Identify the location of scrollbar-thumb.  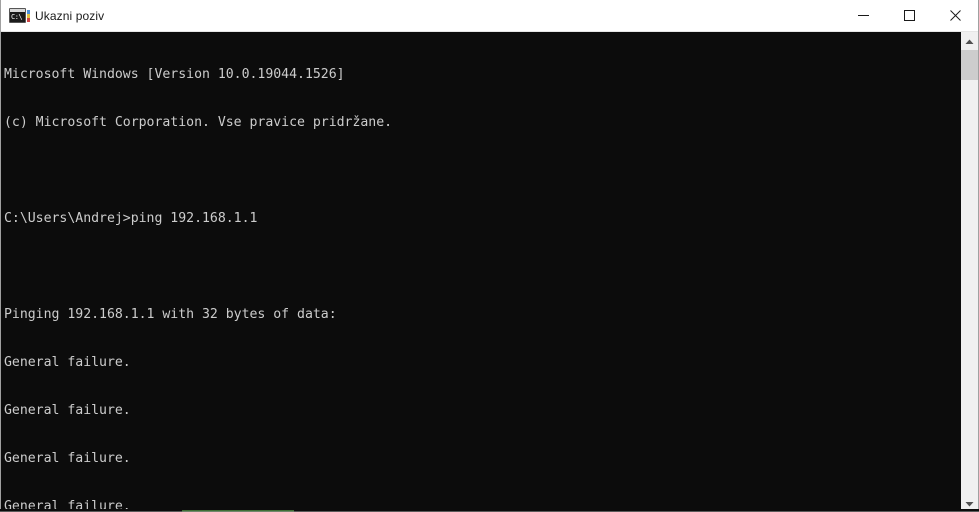
(969, 65).